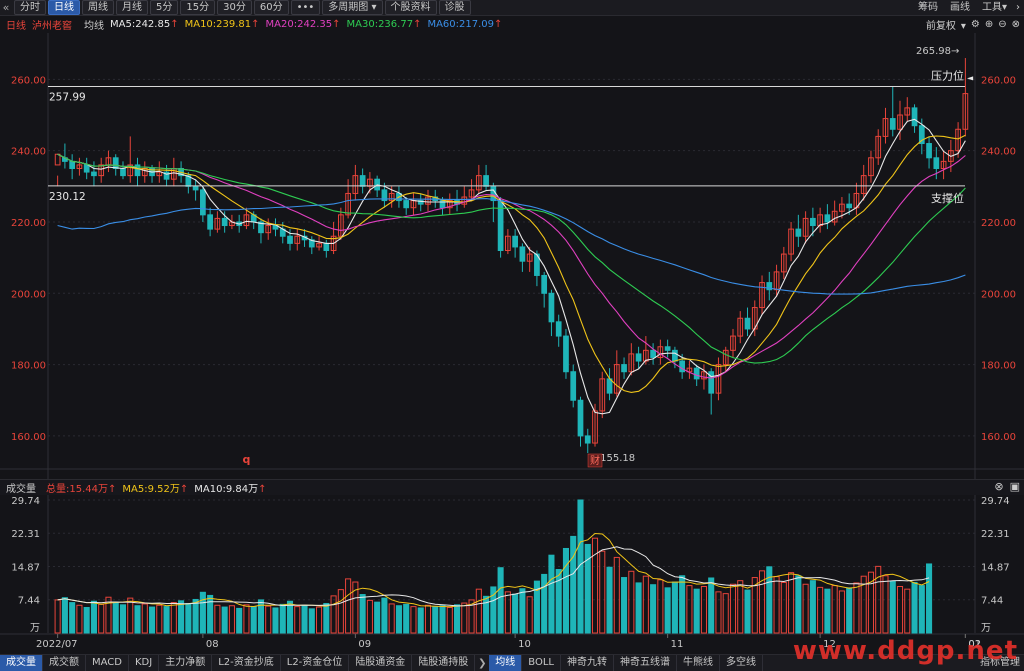 This screenshot has height=671, width=1024. I want to click on chevron-right-icon: ❯, so click(482, 663).